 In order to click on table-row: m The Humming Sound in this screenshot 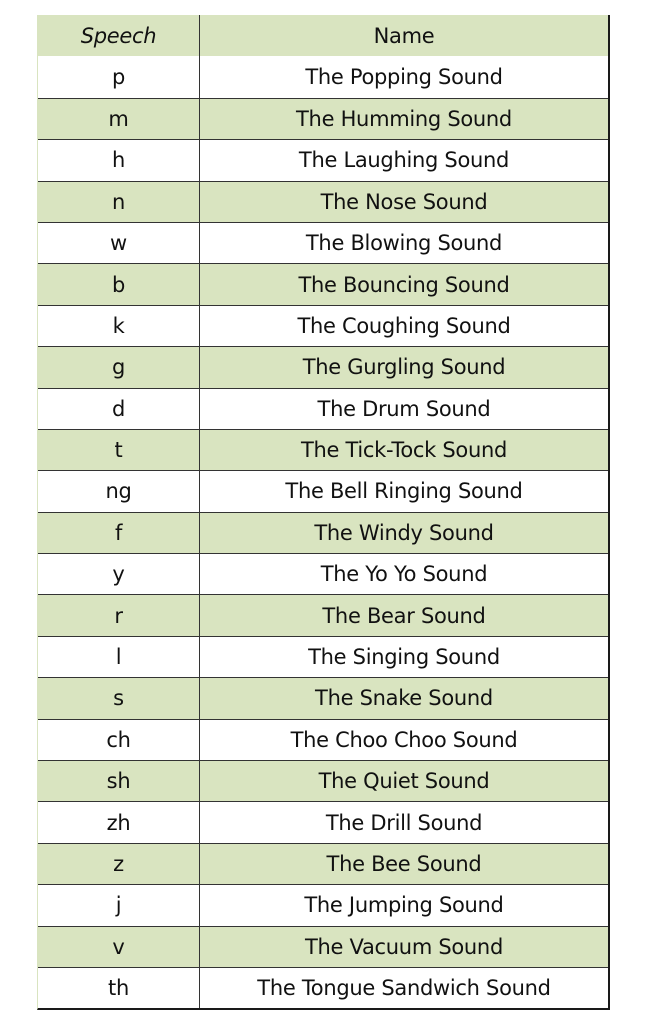, I will do `click(323, 118)`.